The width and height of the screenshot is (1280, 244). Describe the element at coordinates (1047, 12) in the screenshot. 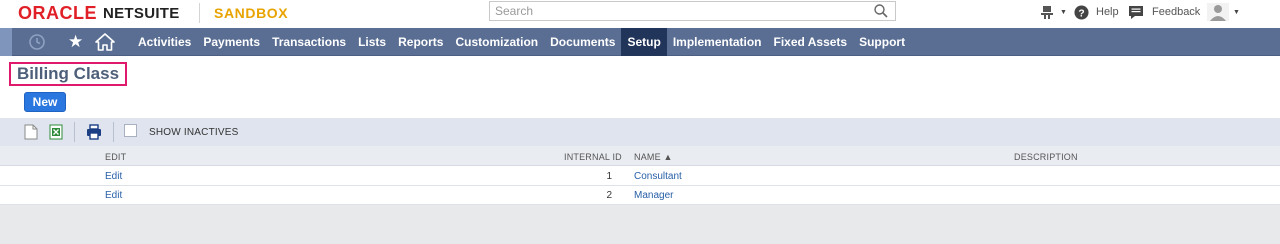

I see `recent-records-icon` at that location.